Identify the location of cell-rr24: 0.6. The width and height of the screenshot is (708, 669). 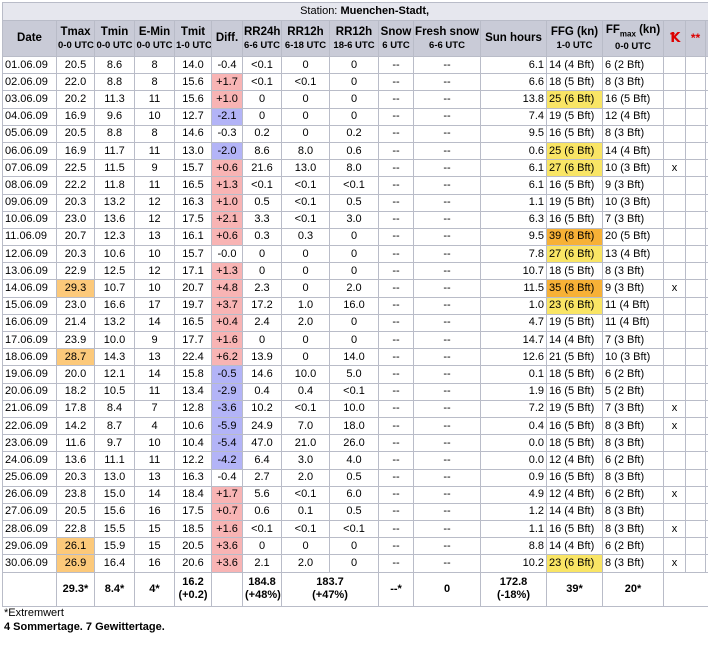
(262, 511).